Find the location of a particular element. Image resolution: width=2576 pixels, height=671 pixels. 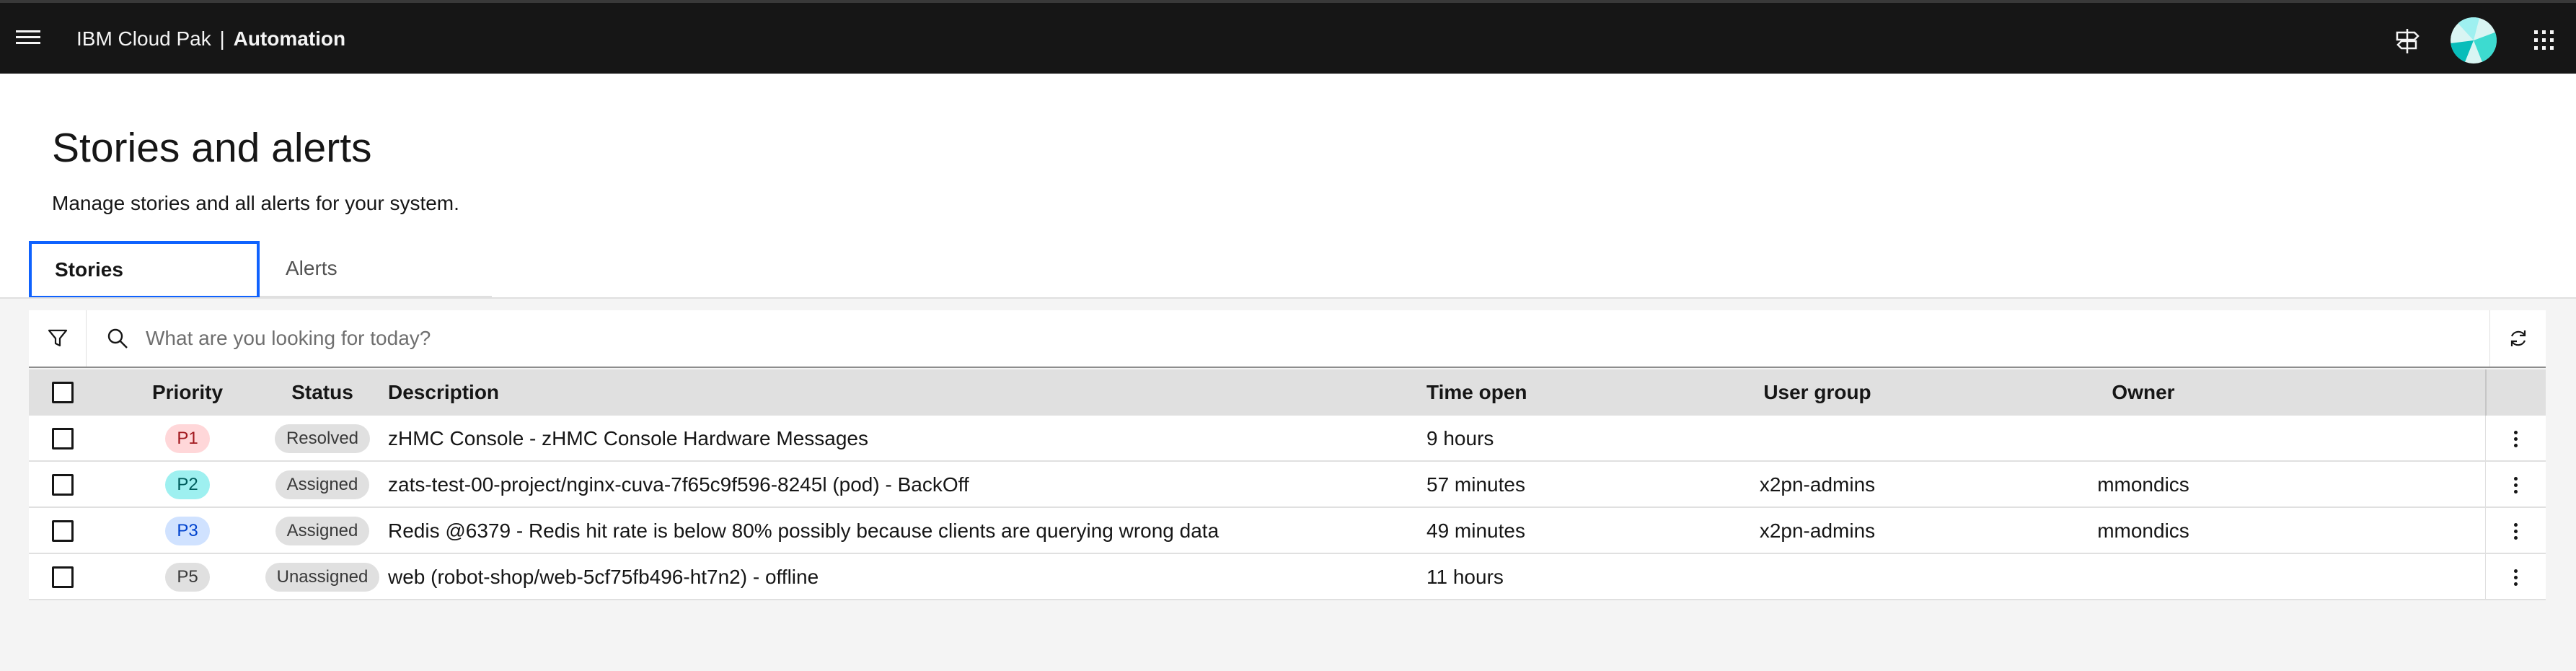

page-title: Stories and alerts is located at coordinates (212, 148).